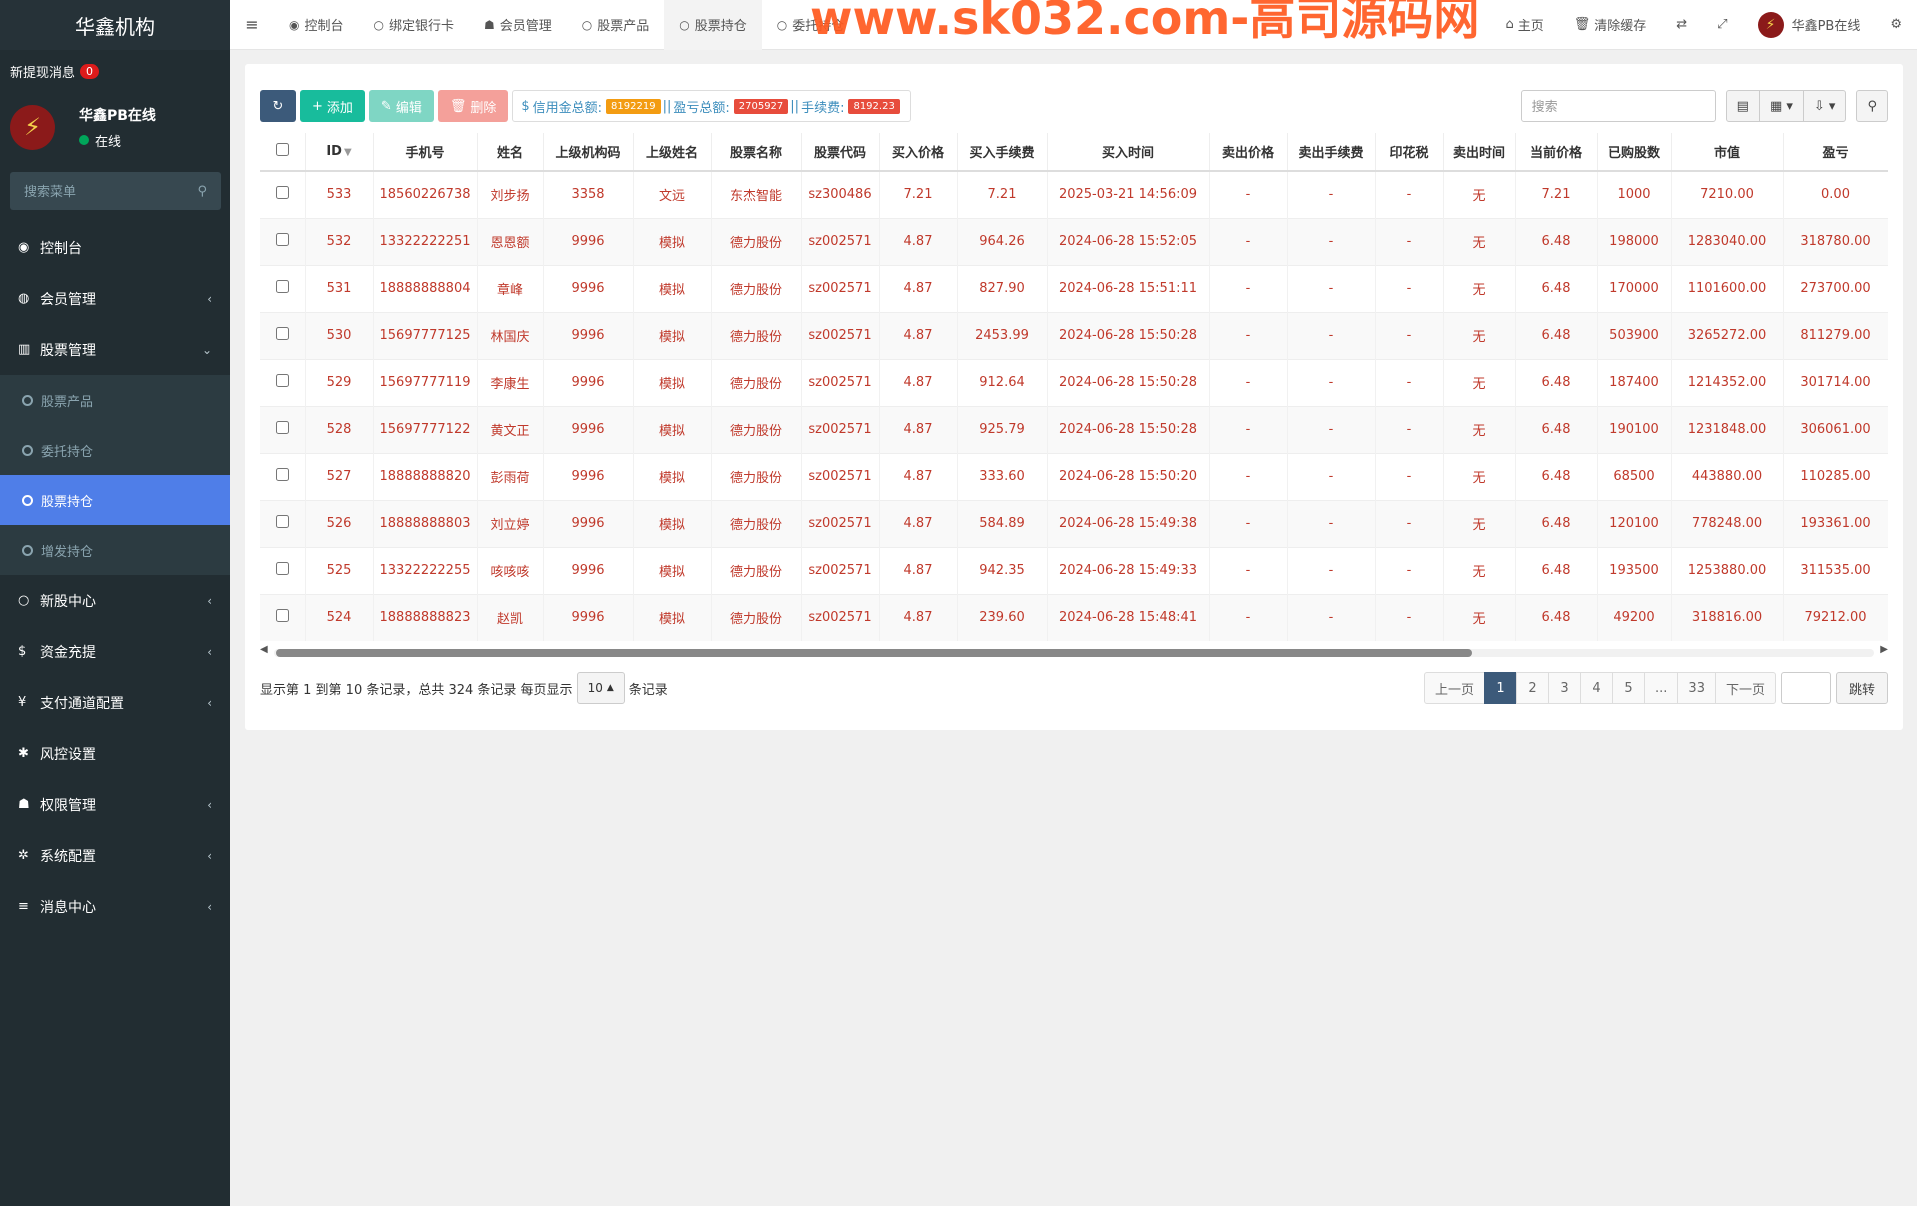  Describe the element at coordinates (1618, 106) in the screenshot. I see `table-search-input` at that location.